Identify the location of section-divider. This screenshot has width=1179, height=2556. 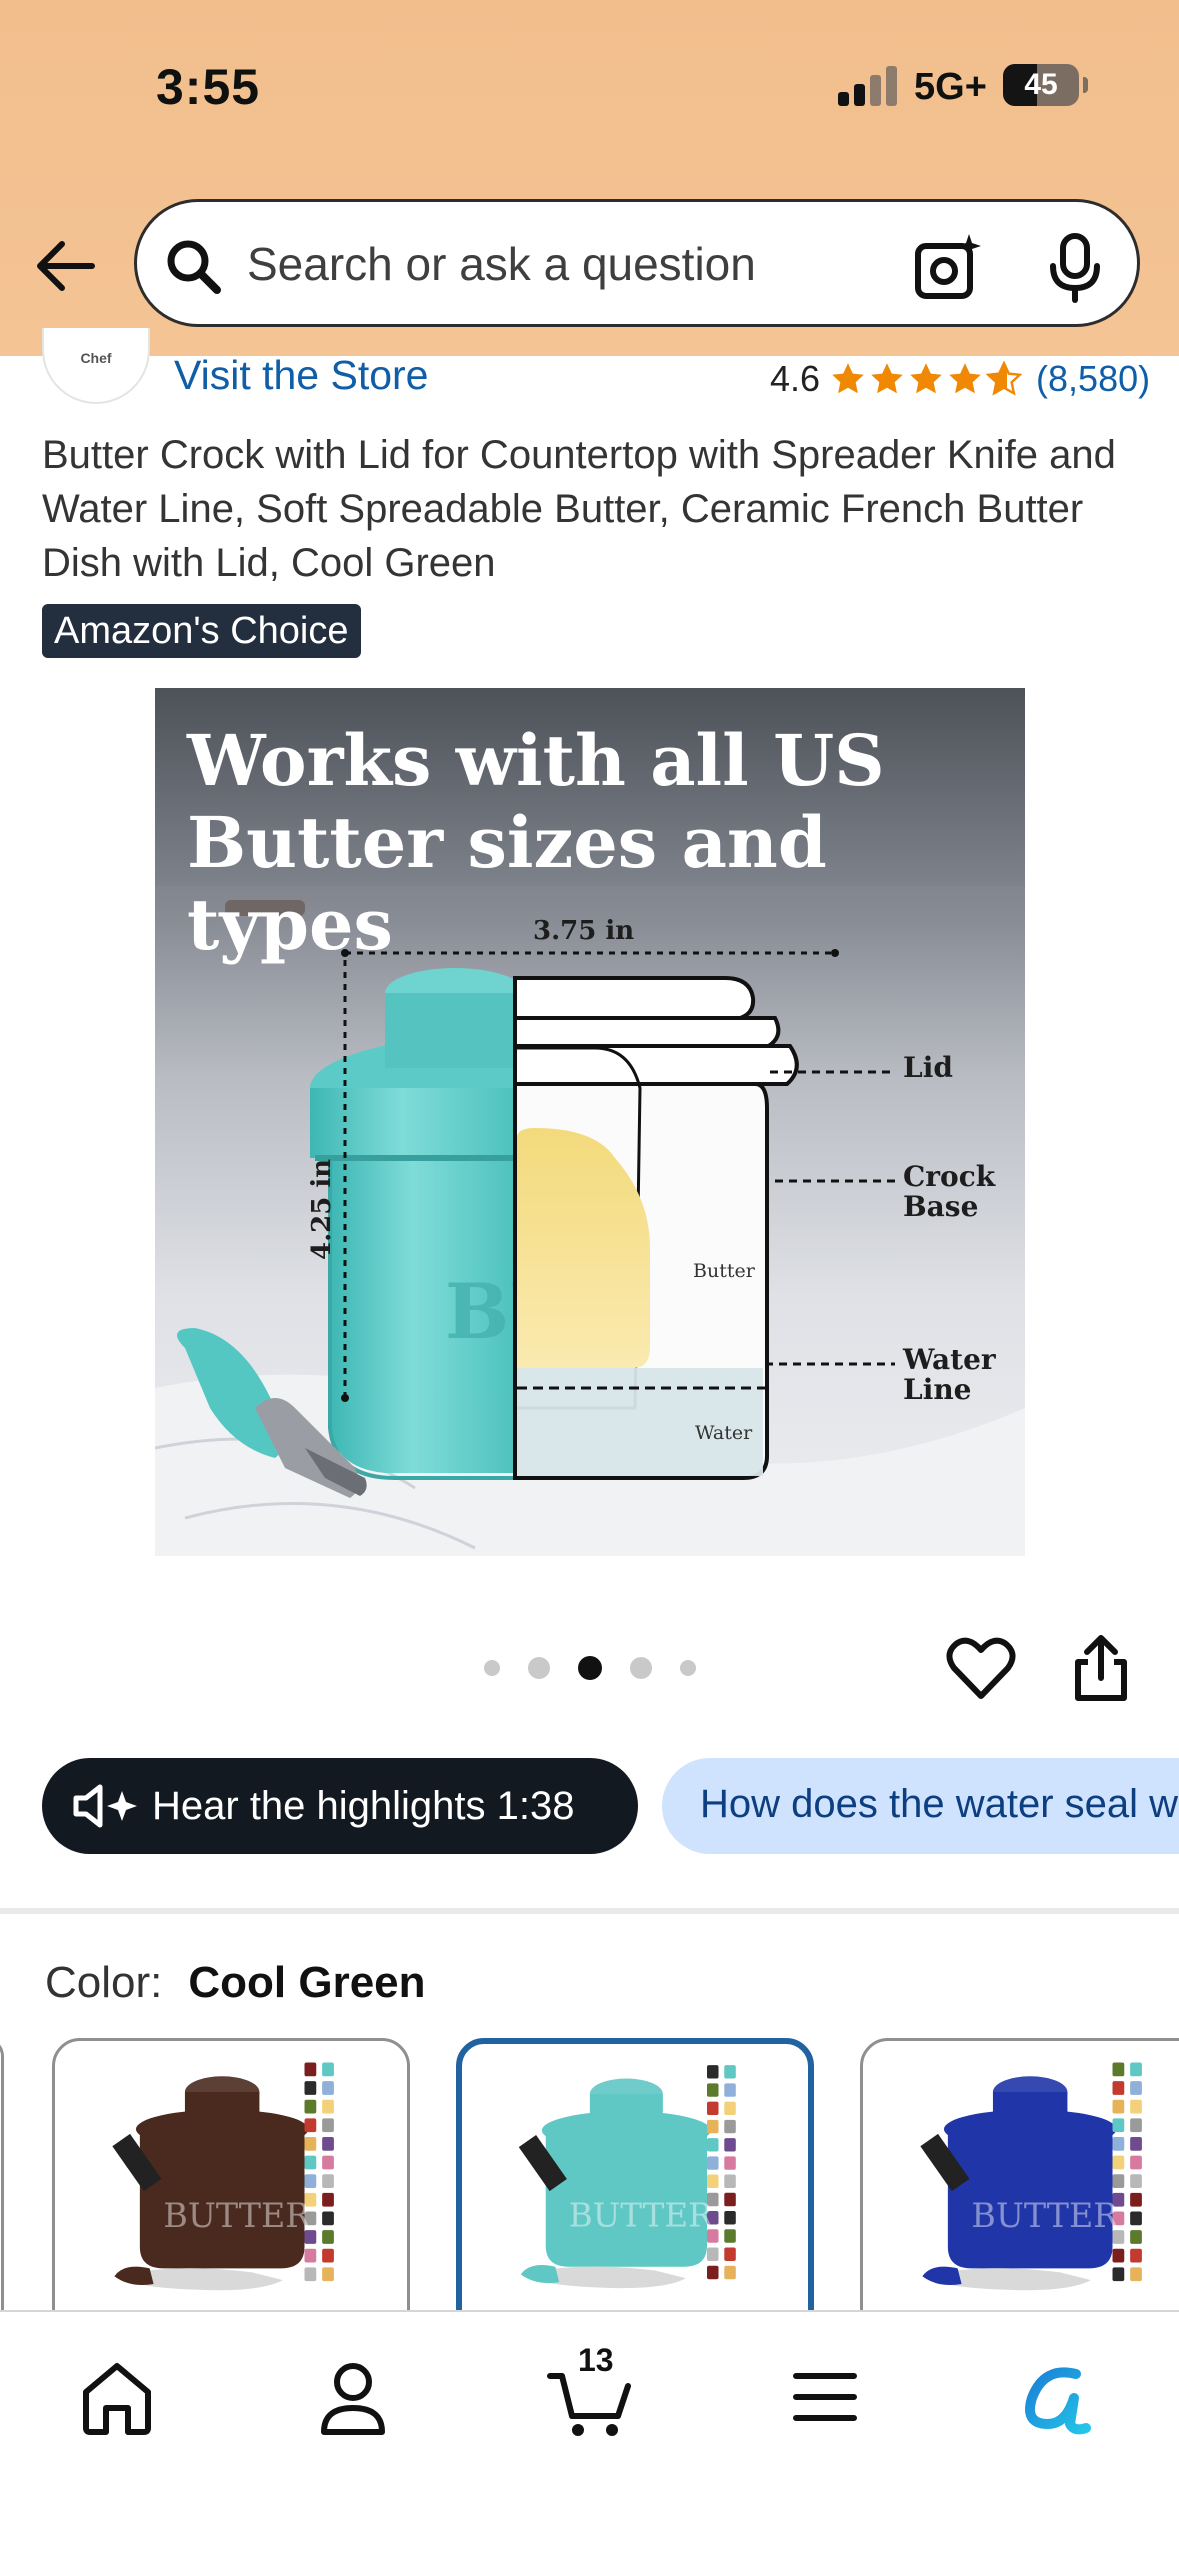
(589, 1911).